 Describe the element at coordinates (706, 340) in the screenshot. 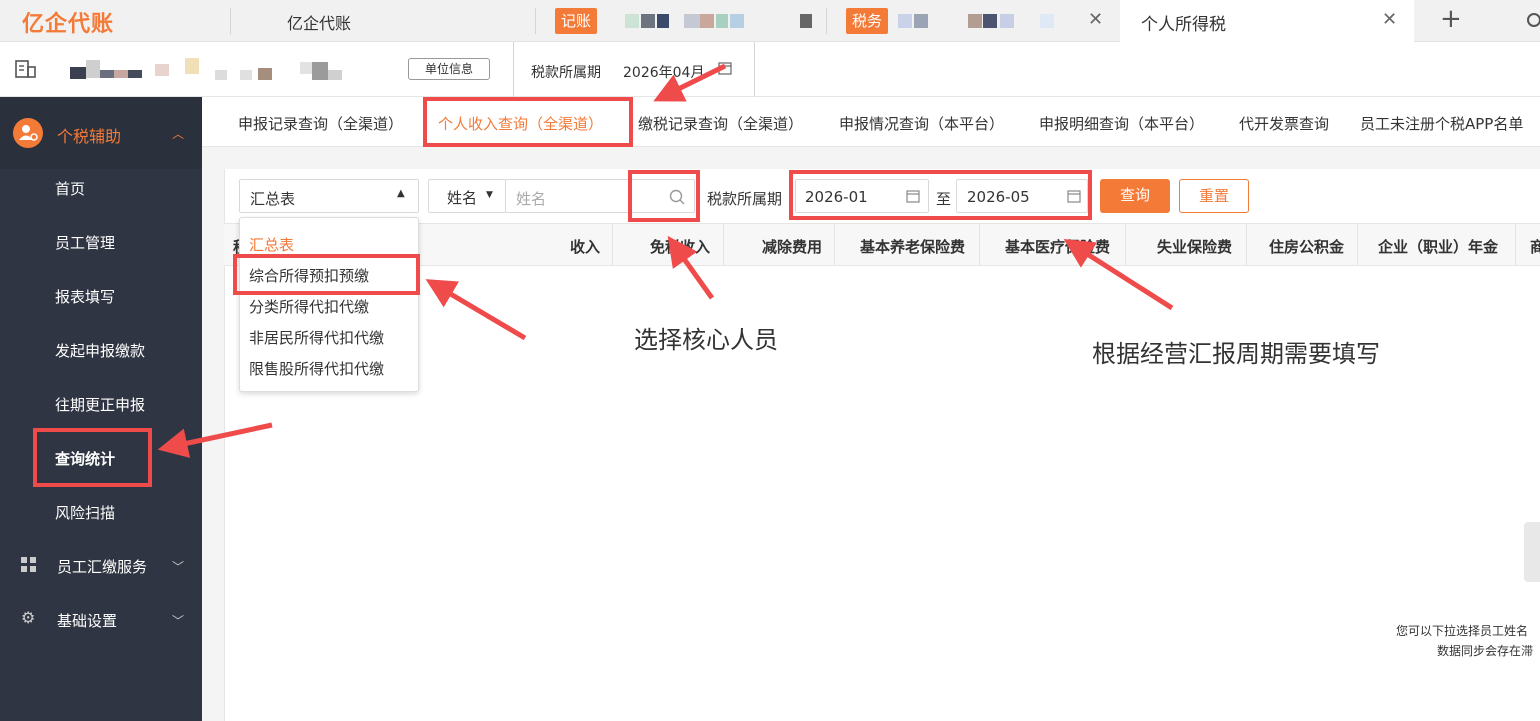

I see `annotation-select-core-staff: 选择核心人员` at that location.